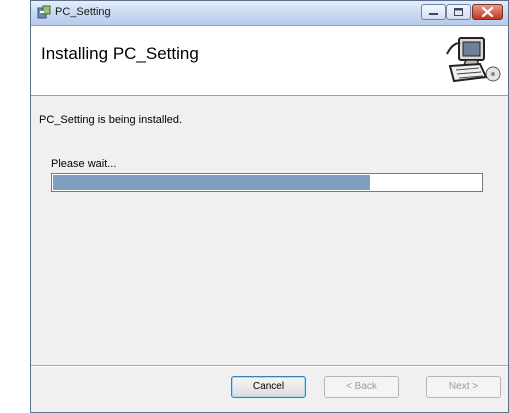 The width and height of the screenshot is (509, 413). I want to click on close-button, so click(487, 12).